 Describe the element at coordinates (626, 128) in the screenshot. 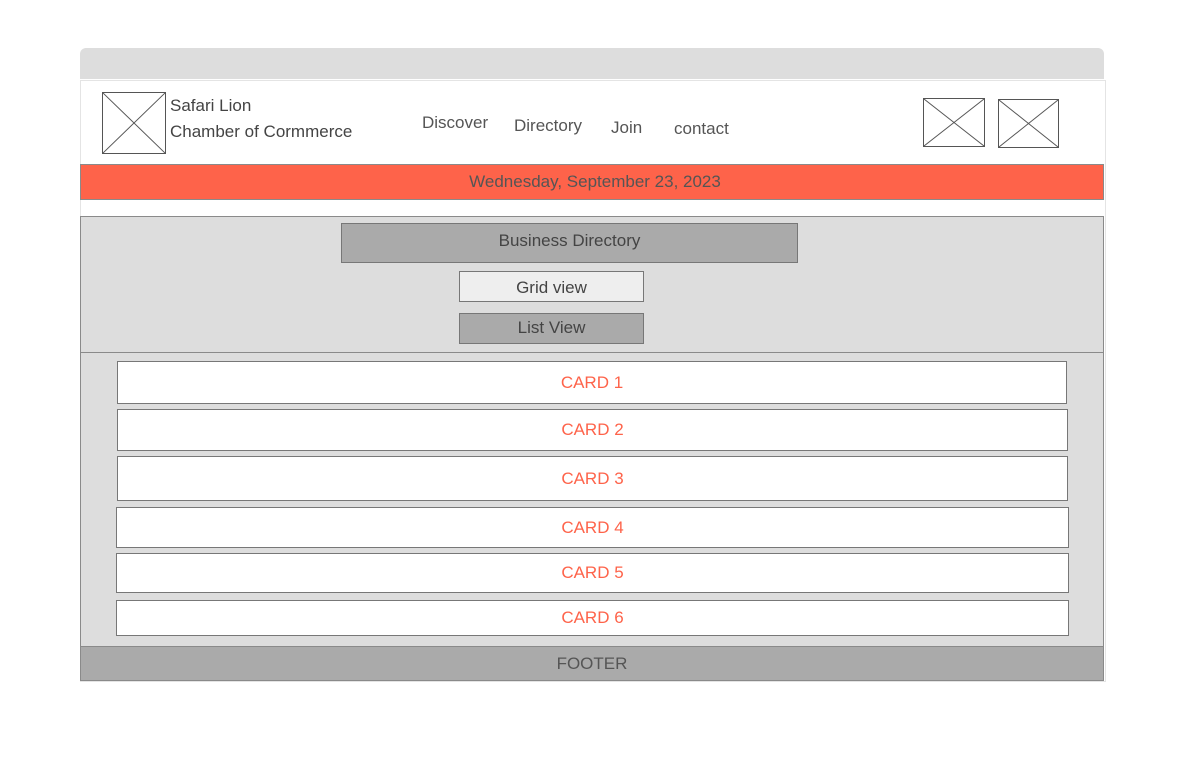

I see `nav-link-join: Join` at that location.